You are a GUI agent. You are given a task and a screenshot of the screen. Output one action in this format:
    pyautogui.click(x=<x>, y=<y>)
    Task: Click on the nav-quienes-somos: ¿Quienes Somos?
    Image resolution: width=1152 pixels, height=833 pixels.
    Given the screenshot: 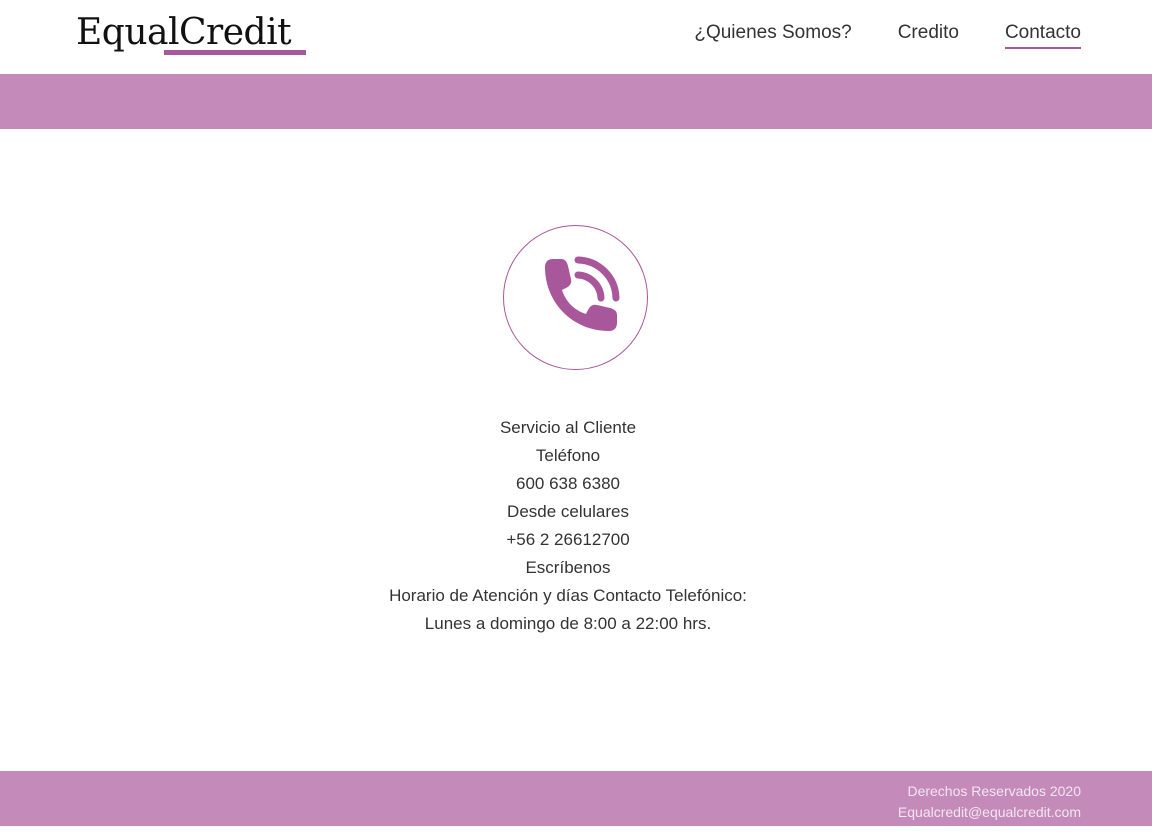 What is the action you would take?
    pyautogui.click(x=772, y=35)
    